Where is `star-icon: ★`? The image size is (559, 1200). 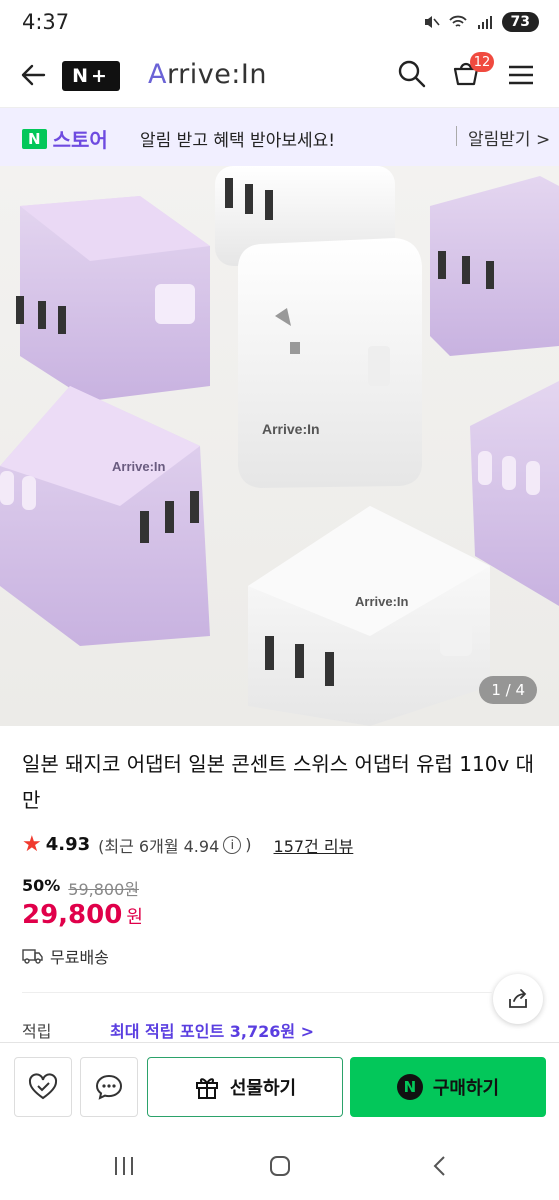 star-icon: ★ is located at coordinates (32, 844).